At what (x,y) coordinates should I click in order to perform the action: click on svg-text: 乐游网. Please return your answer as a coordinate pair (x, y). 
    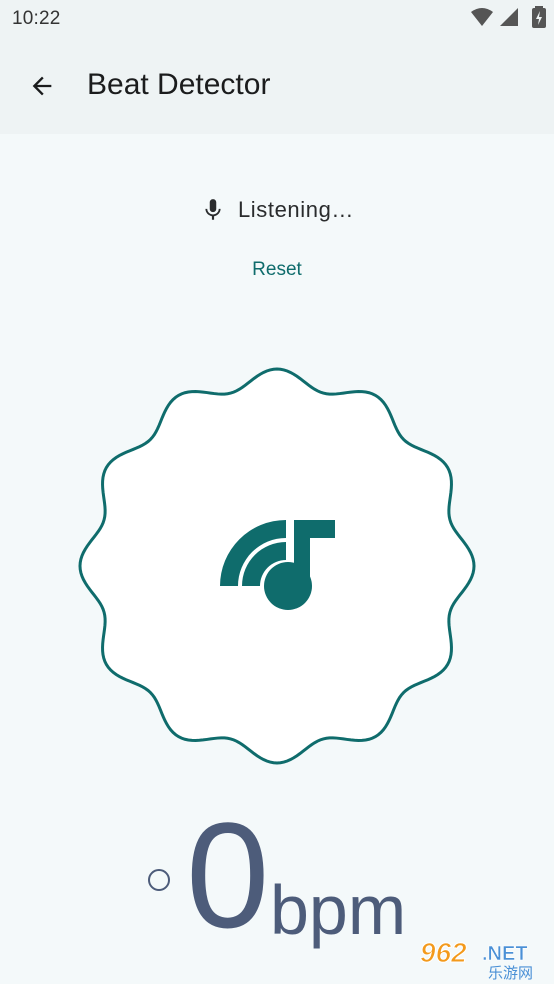
    Looking at the image, I should click on (510, 972).